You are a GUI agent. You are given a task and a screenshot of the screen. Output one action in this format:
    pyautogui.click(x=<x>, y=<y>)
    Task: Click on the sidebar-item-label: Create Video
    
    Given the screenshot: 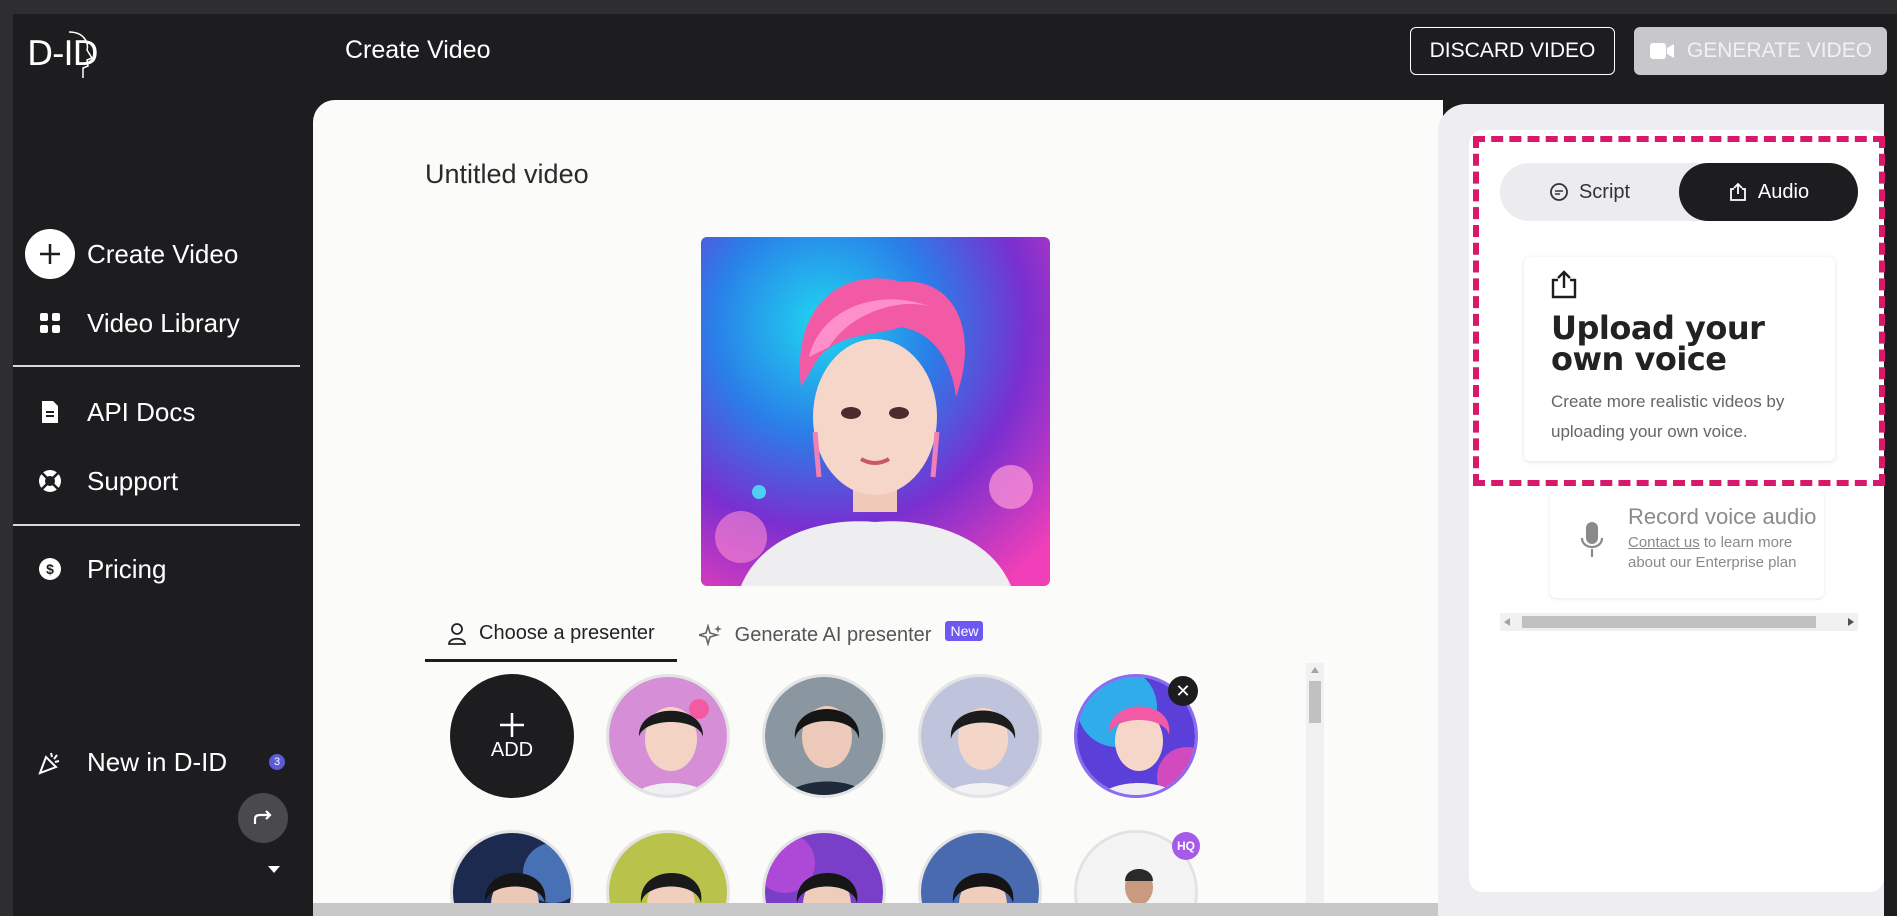 What is the action you would take?
    pyautogui.click(x=163, y=253)
    